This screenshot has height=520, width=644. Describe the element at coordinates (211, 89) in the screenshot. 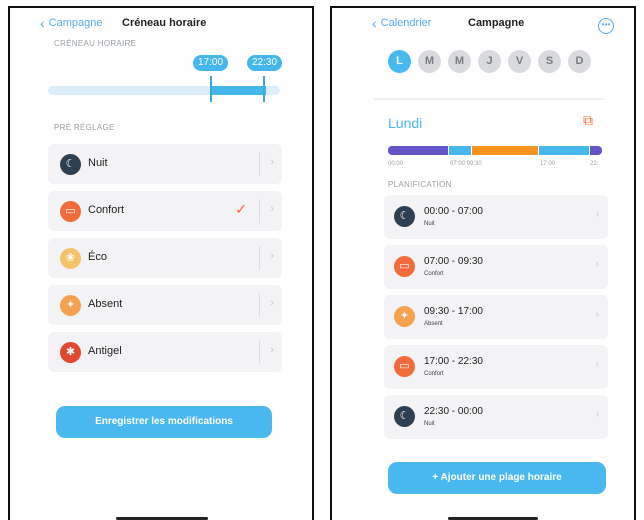

I see `start-handle` at that location.